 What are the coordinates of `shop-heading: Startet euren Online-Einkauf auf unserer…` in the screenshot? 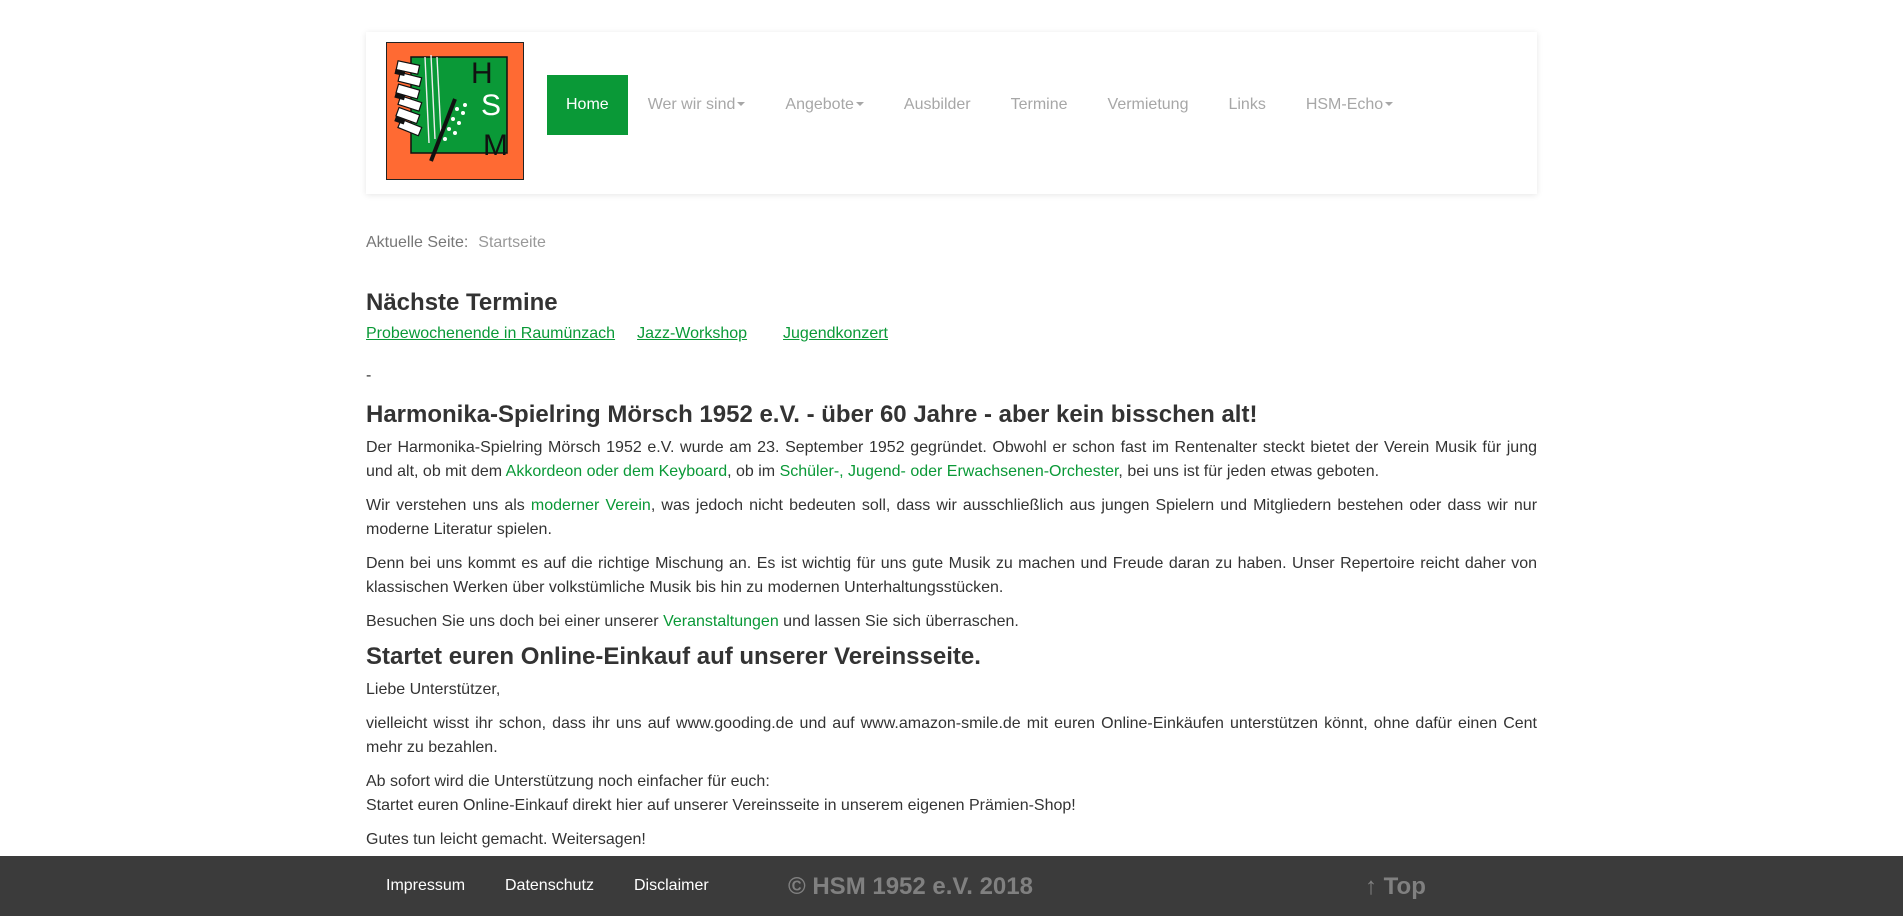 It's located at (673, 656).